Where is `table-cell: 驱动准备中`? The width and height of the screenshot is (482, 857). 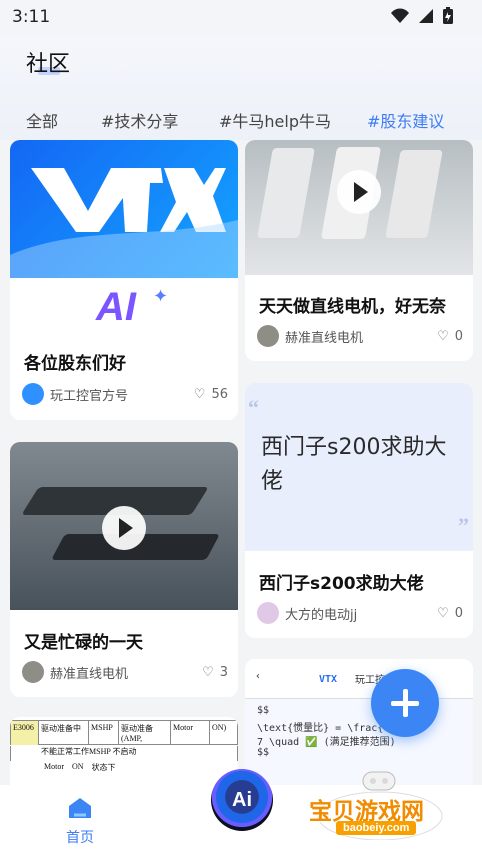 table-cell: 驱动准备中 is located at coordinates (64, 733).